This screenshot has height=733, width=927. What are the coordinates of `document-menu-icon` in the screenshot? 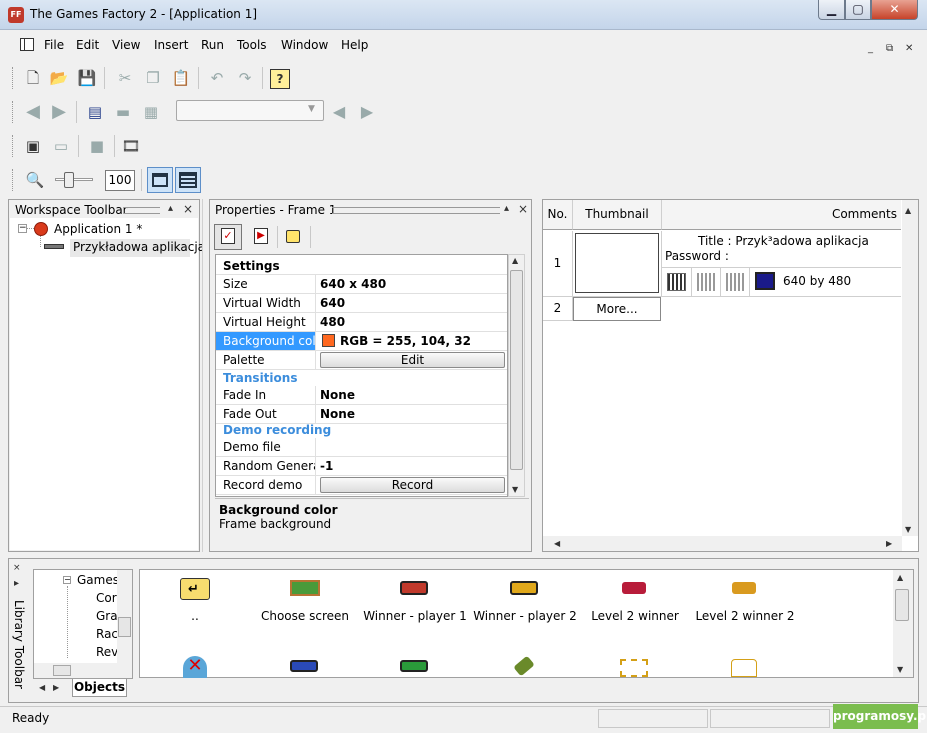 It's located at (27, 44).